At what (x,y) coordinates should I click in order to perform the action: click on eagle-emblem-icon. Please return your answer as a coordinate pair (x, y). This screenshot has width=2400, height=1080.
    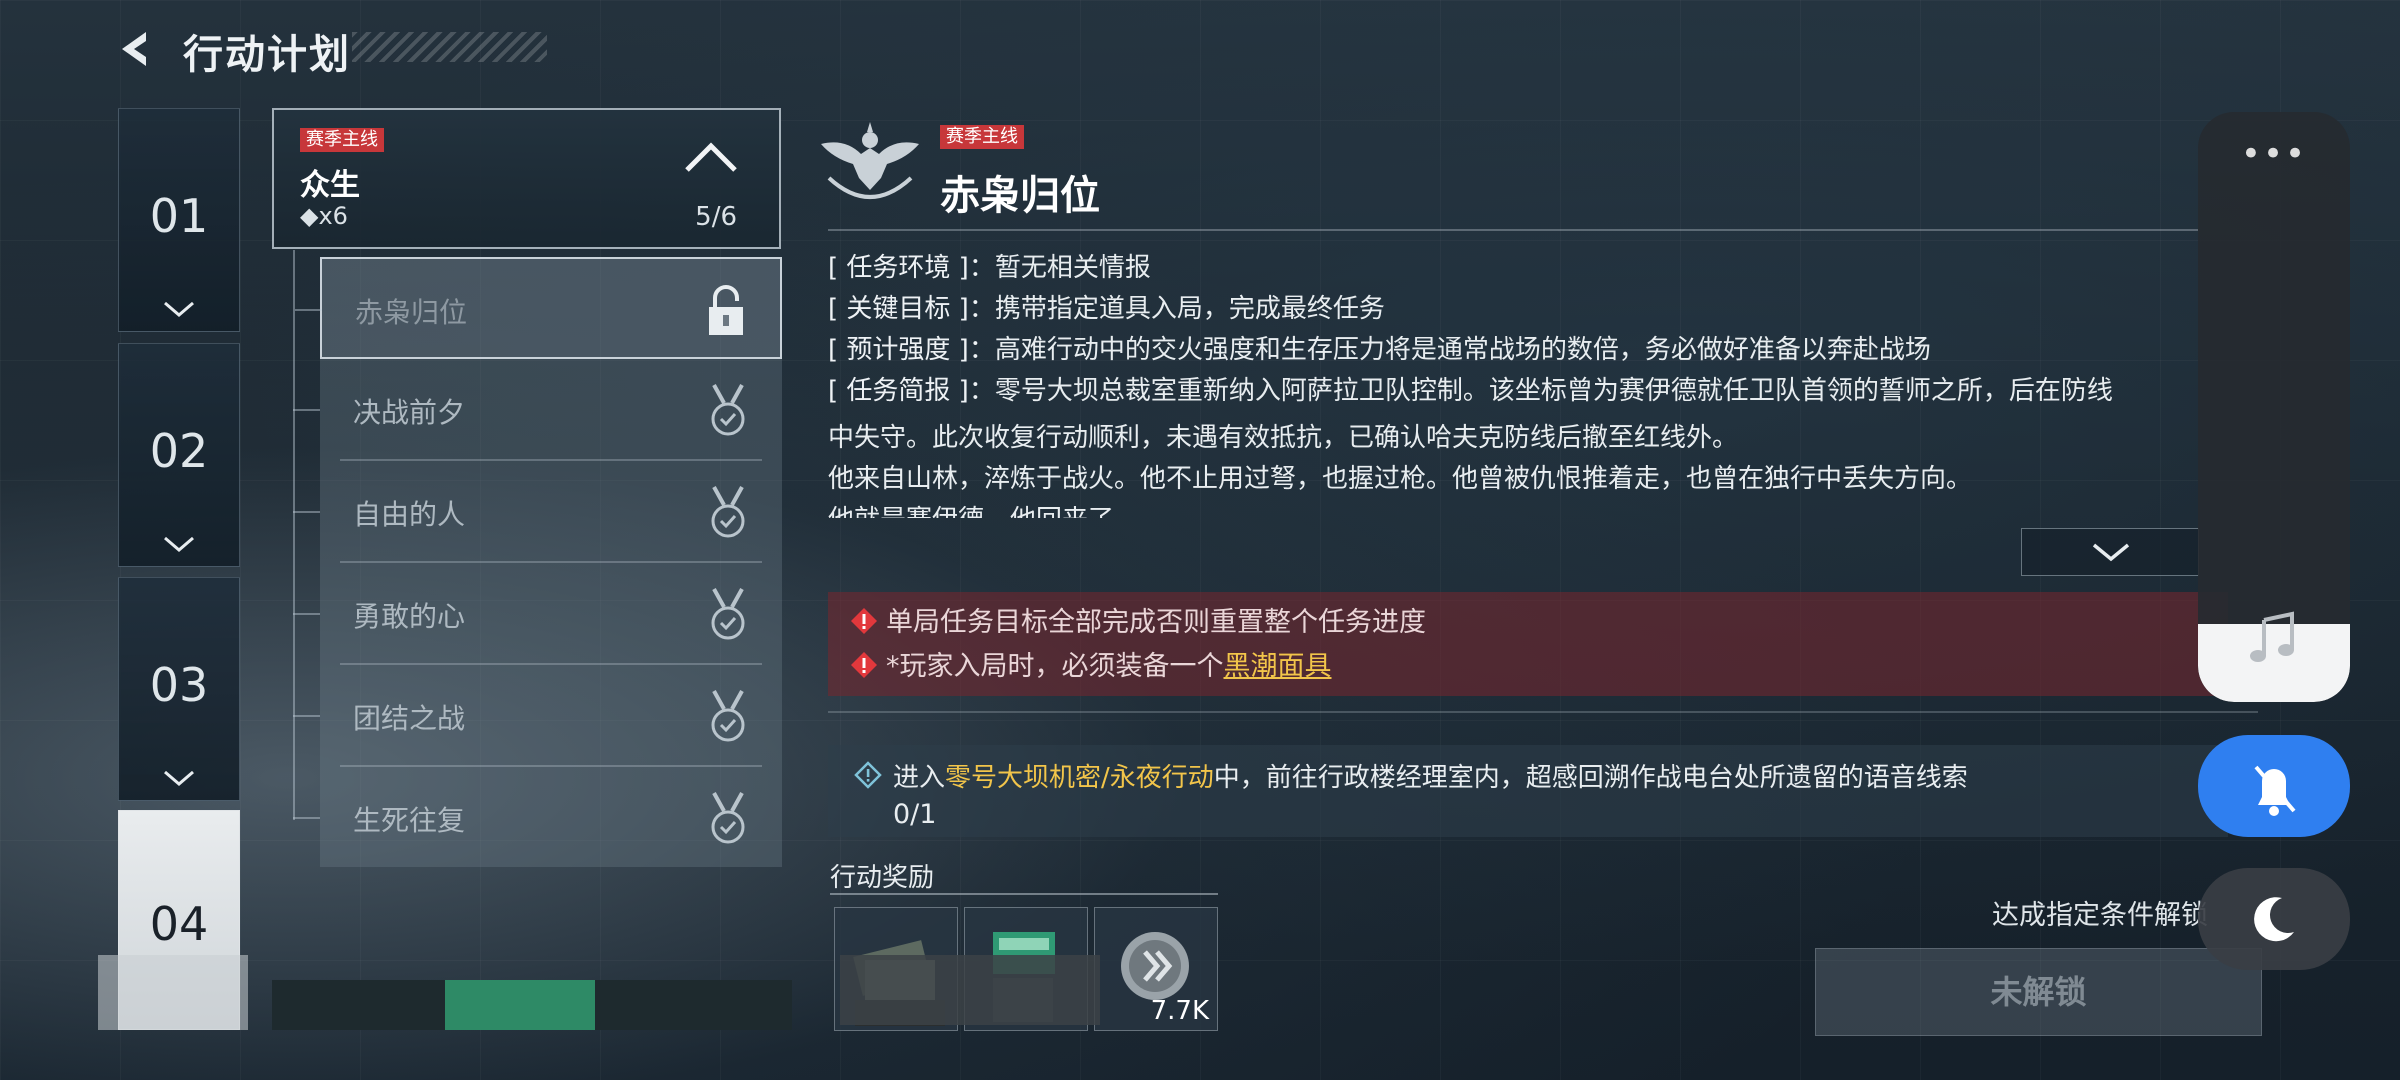
    Looking at the image, I should click on (870, 160).